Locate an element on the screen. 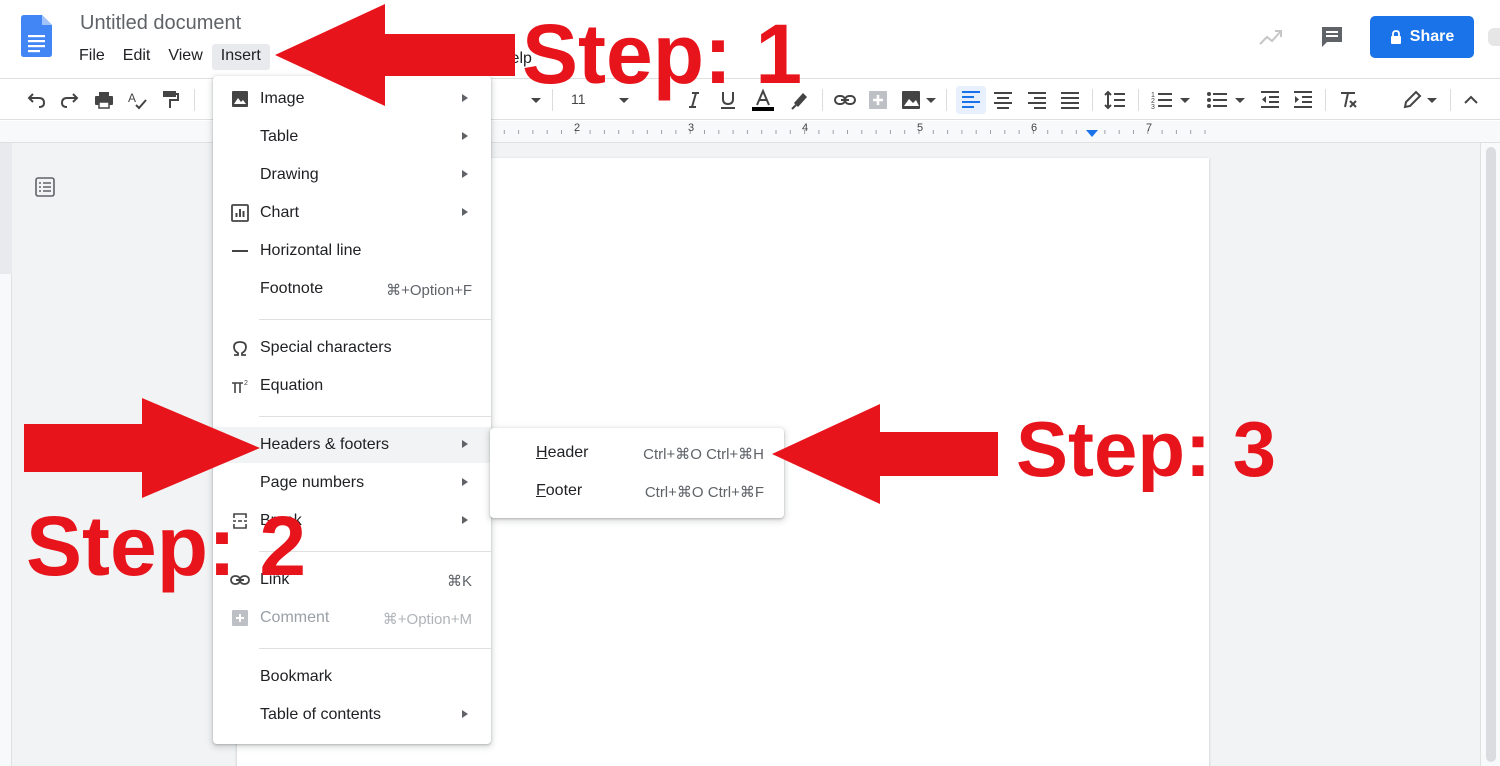 The width and height of the screenshot is (1500, 766). bulleted-list-dropdown-icon is located at coordinates (1240, 100).